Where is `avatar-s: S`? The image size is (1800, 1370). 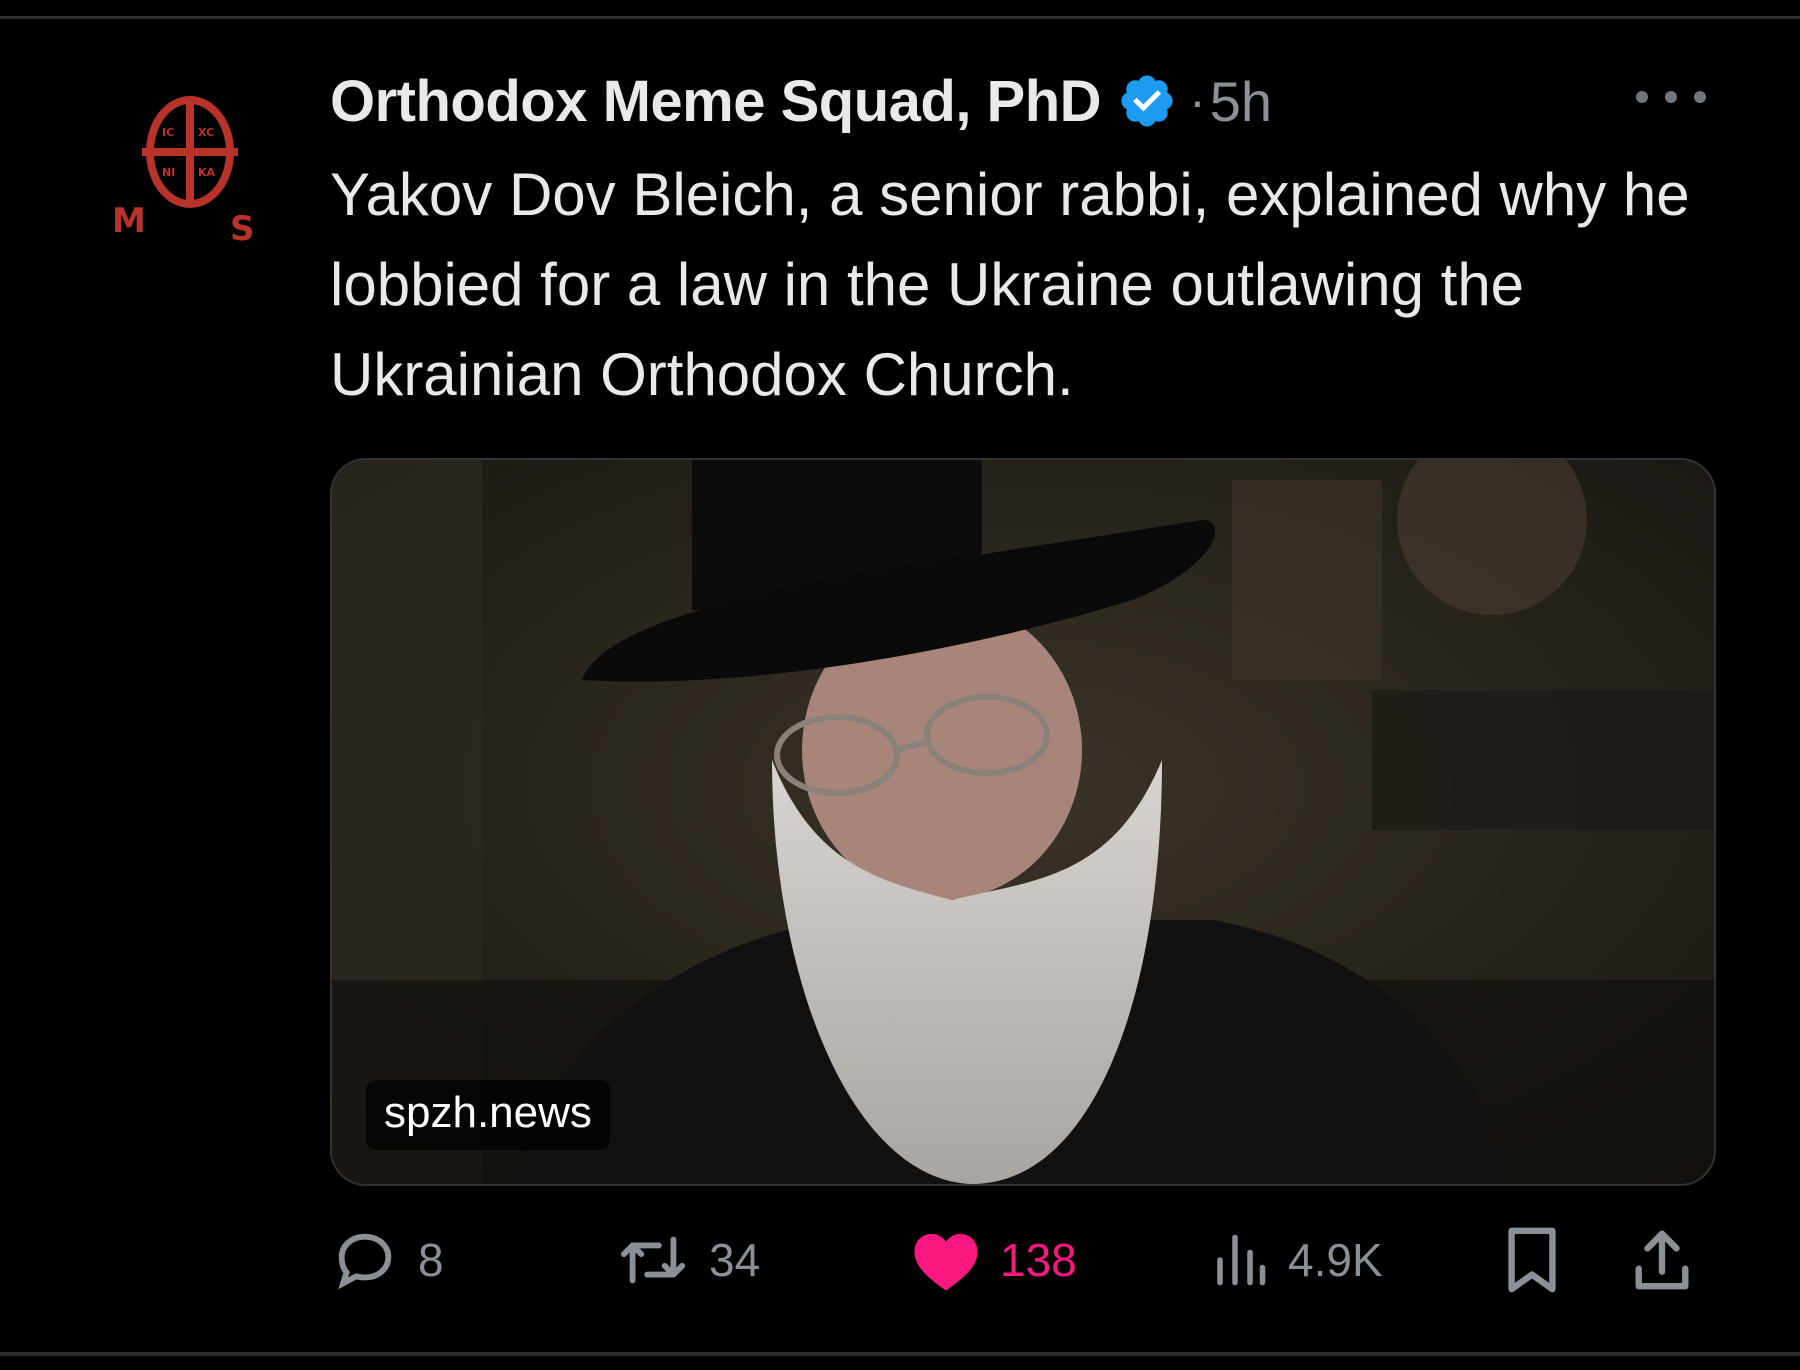 avatar-s: S is located at coordinates (242, 229).